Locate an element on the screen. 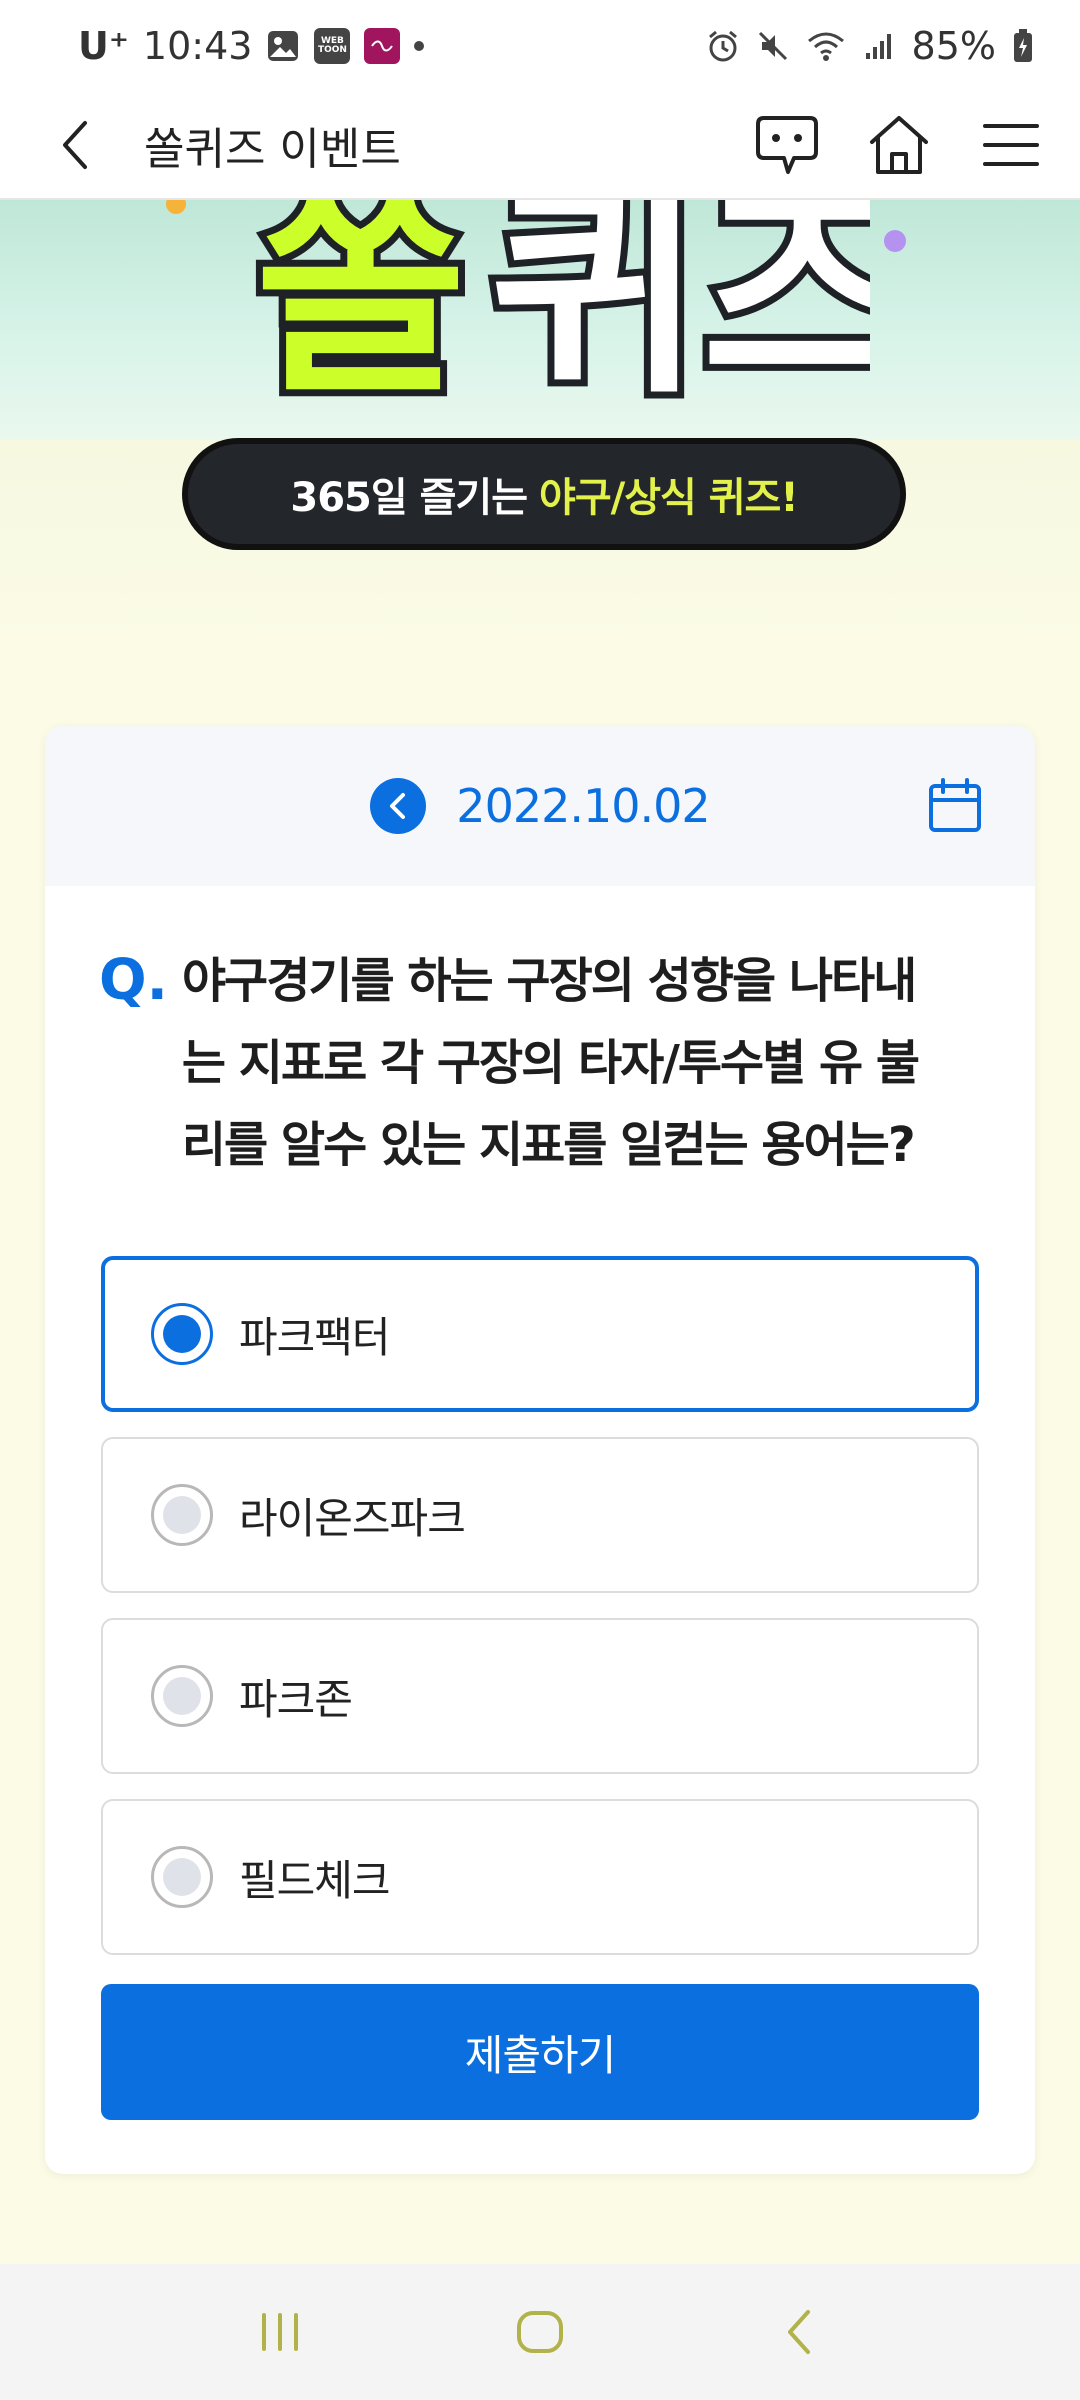 The width and height of the screenshot is (1080, 2400). home-button is located at coordinates (899, 145).